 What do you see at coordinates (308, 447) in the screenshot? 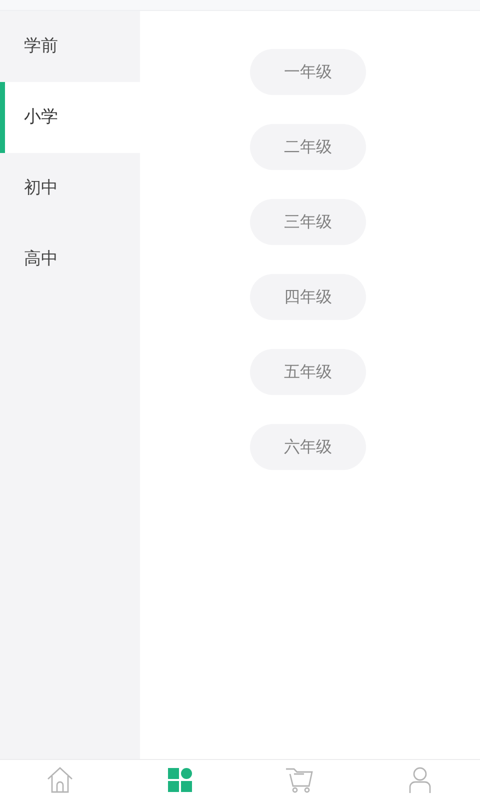
I see `grade-button: 六年级` at bounding box center [308, 447].